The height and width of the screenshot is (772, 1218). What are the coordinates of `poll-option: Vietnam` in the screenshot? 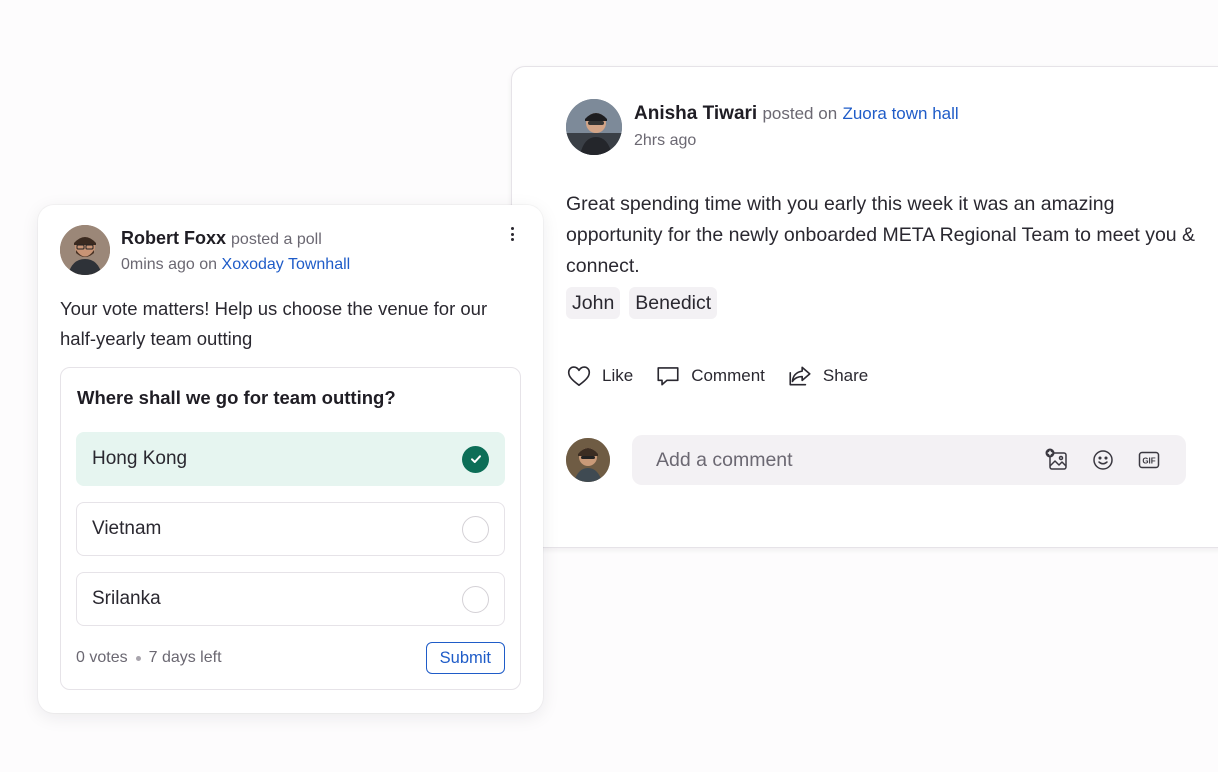 It's located at (290, 529).